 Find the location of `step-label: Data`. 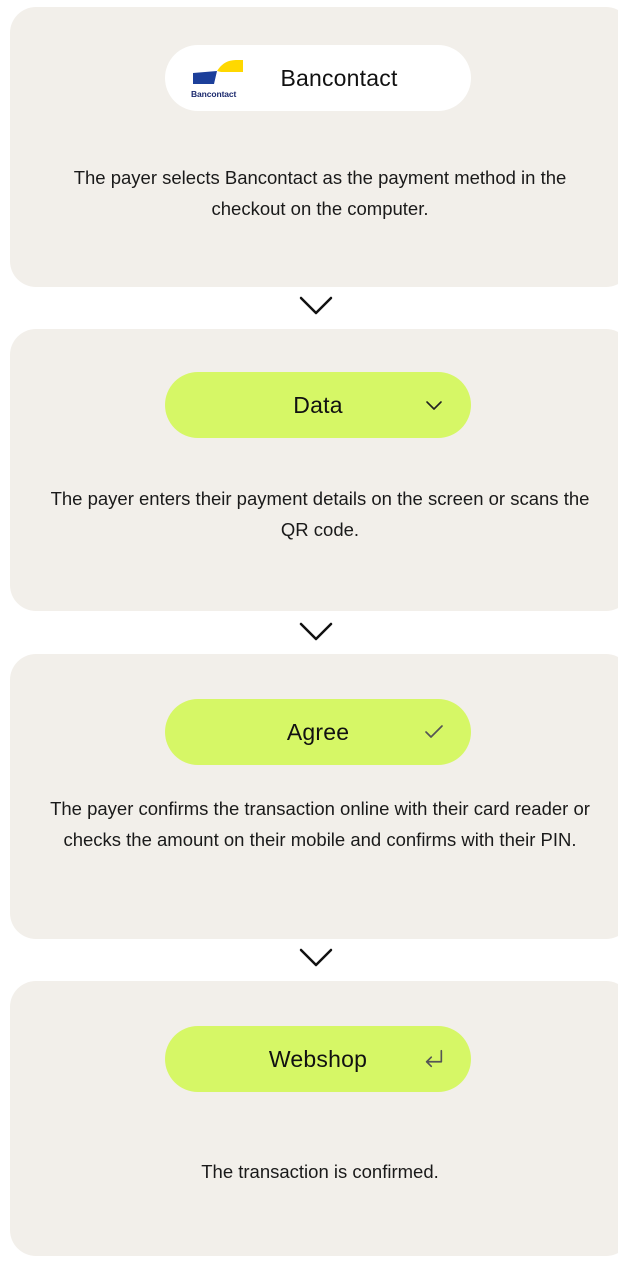

step-label: Data is located at coordinates (318, 404).